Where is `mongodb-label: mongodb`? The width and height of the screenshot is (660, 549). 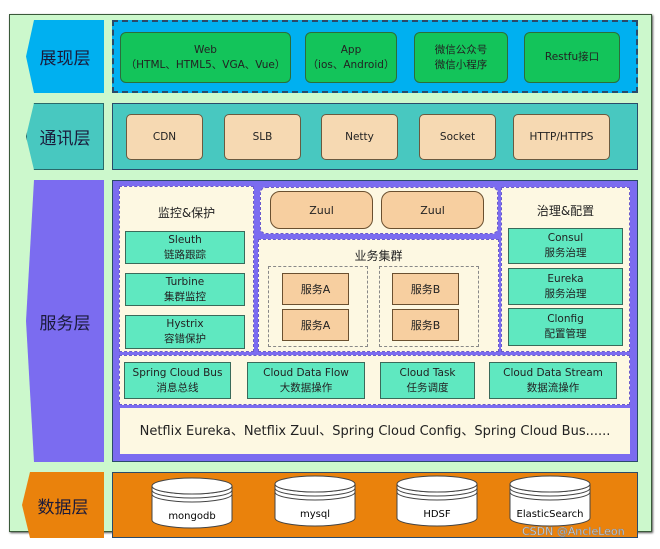
mongodb-label: mongodb is located at coordinates (192, 516).